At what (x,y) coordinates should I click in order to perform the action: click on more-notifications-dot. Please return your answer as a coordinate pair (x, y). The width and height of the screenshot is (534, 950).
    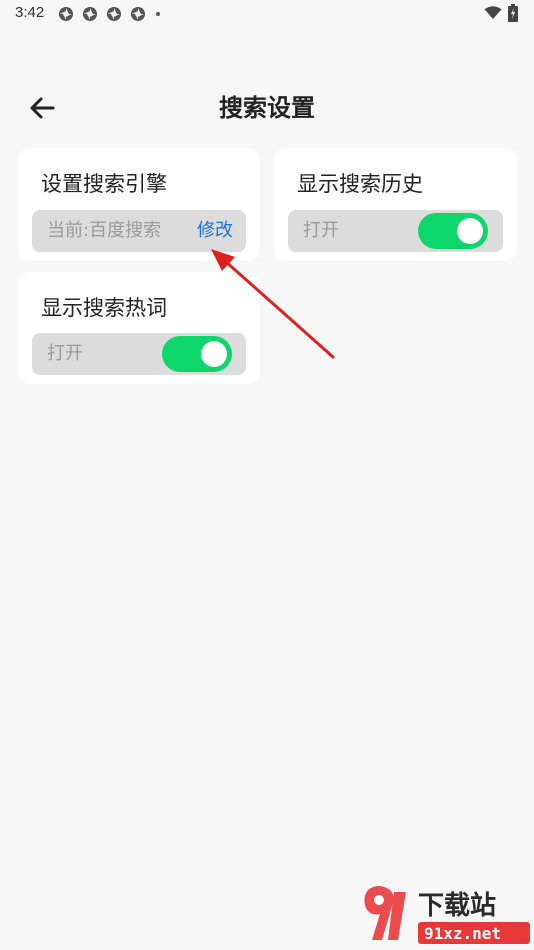
    Looking at the image, I should click on (158, 14).